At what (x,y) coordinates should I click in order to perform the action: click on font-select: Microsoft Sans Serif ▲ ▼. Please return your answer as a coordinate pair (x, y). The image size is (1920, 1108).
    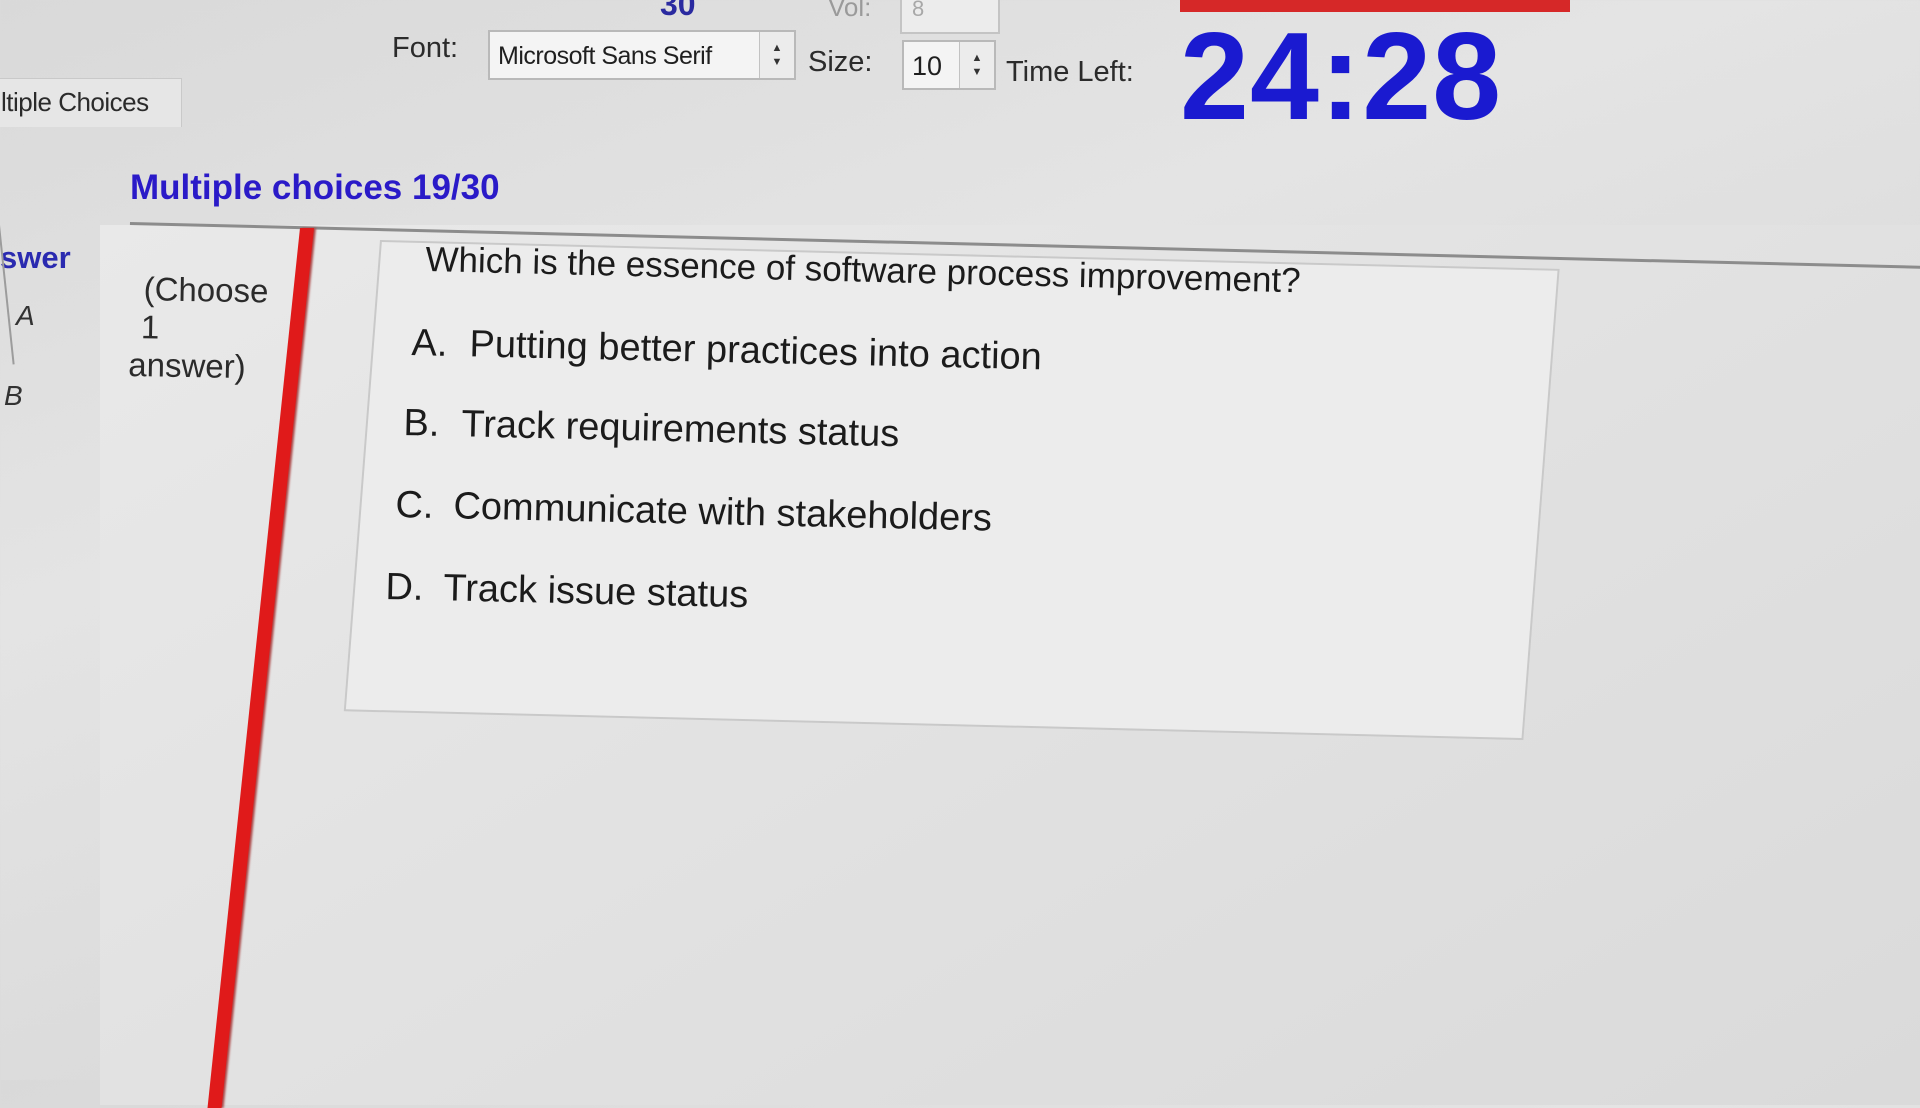
    Looking at the image, I should click on (642, 55).